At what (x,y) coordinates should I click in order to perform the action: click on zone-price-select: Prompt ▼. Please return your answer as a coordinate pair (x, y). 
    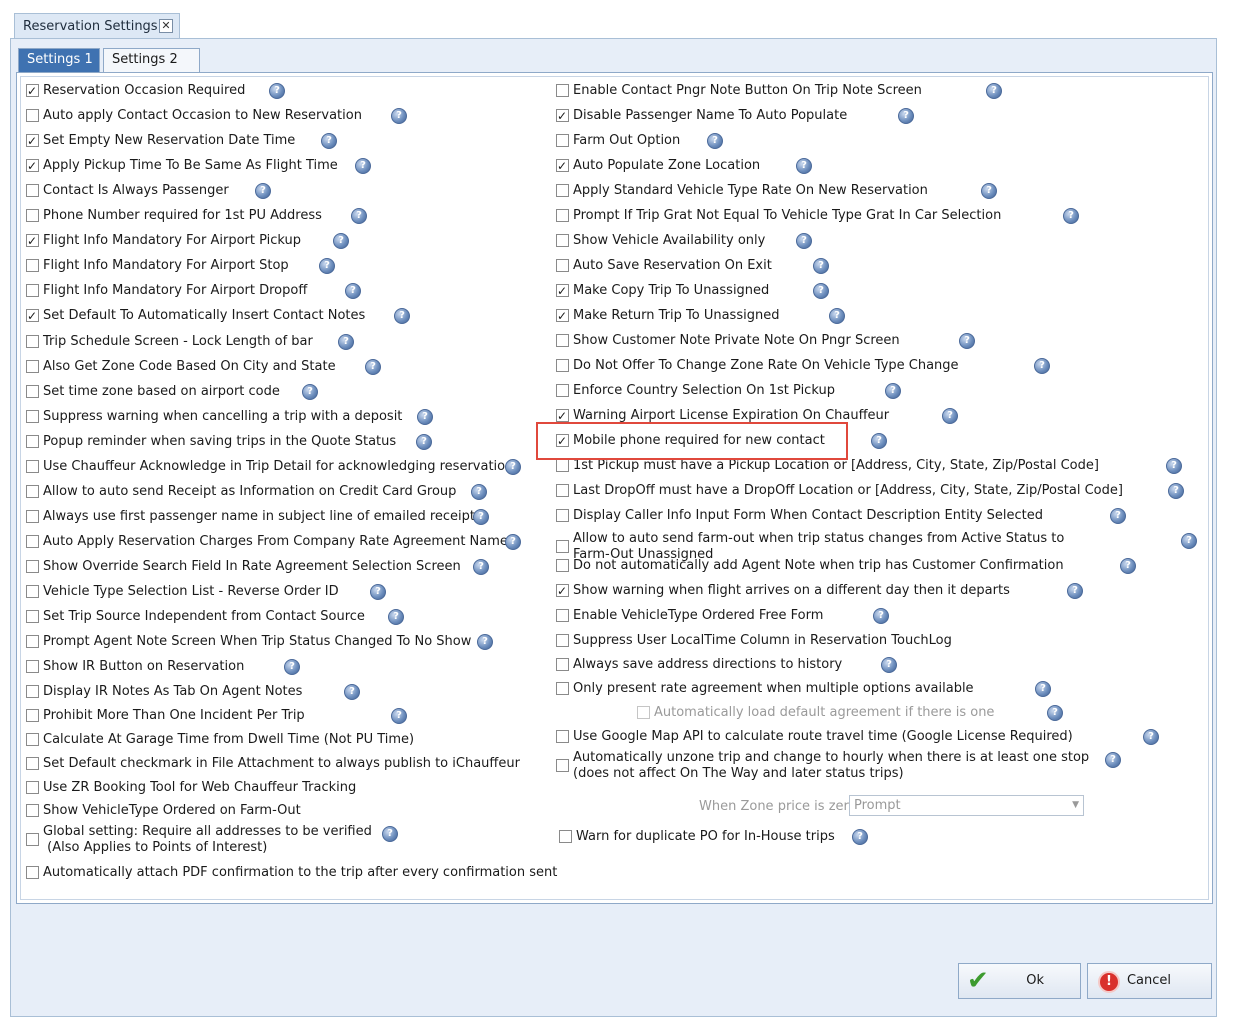
    Looking at the image, I should click on (966, 805).